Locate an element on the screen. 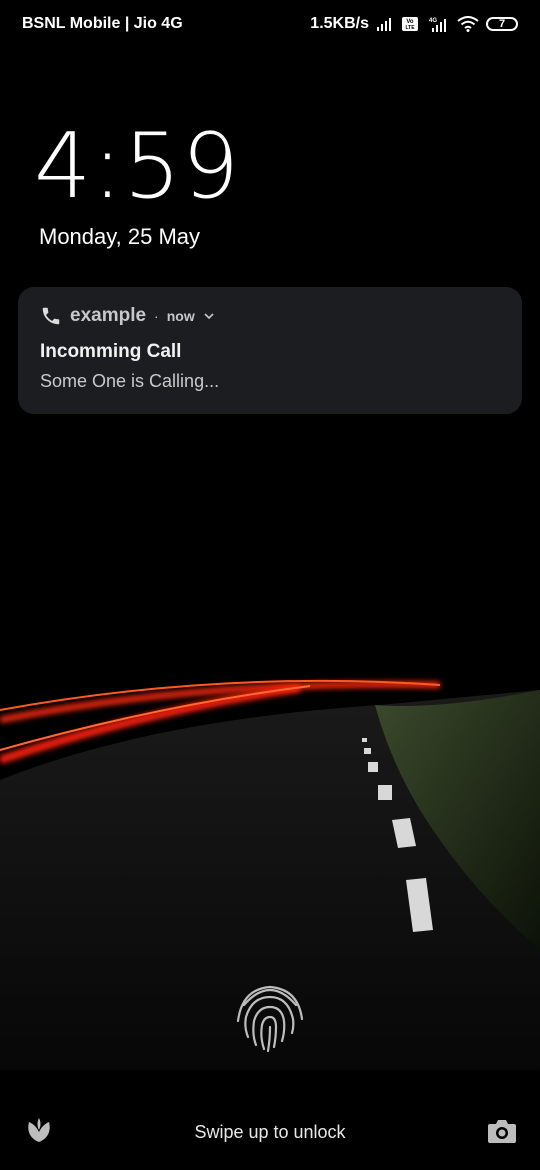 The width and height of the screenshot is (540, 1170). lockscreen-date: Monday, 25 May is located at coordinates (120, 236).